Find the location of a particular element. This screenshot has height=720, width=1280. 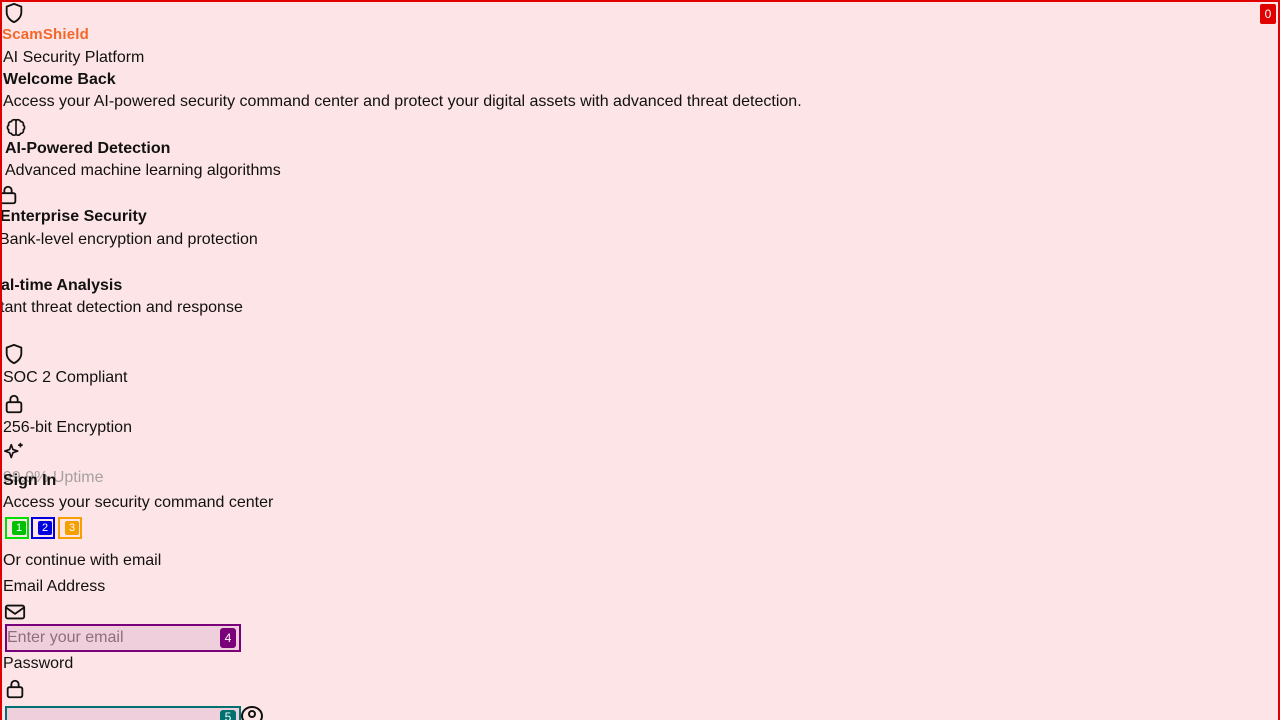

password-field is located at coordinates (112, 714).